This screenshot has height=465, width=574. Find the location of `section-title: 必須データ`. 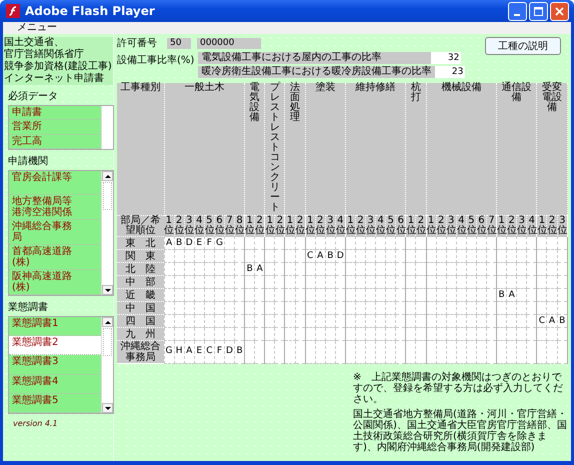

section-title: 必須データ is located at coordinates (33, 97).